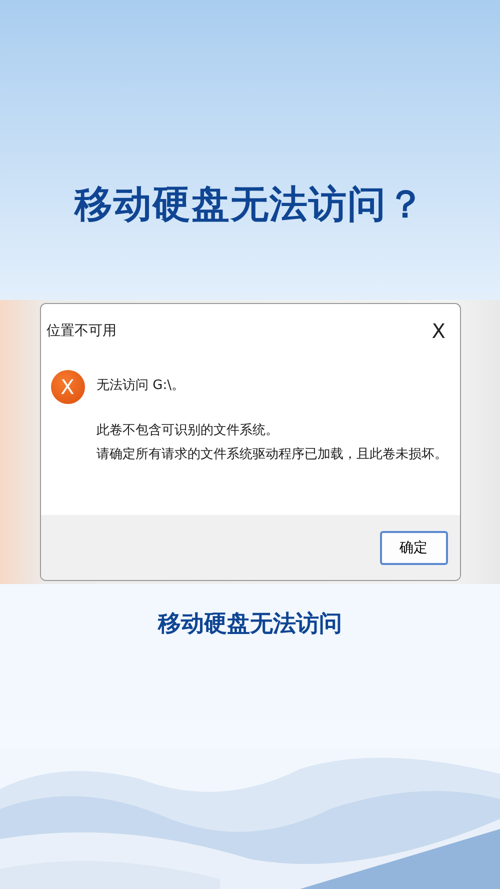 The height and width of the screenshot is (889, 500). Describe the element at coordinates (414, 547) in the screenshot. I see `ok-button: 确定` at that location.